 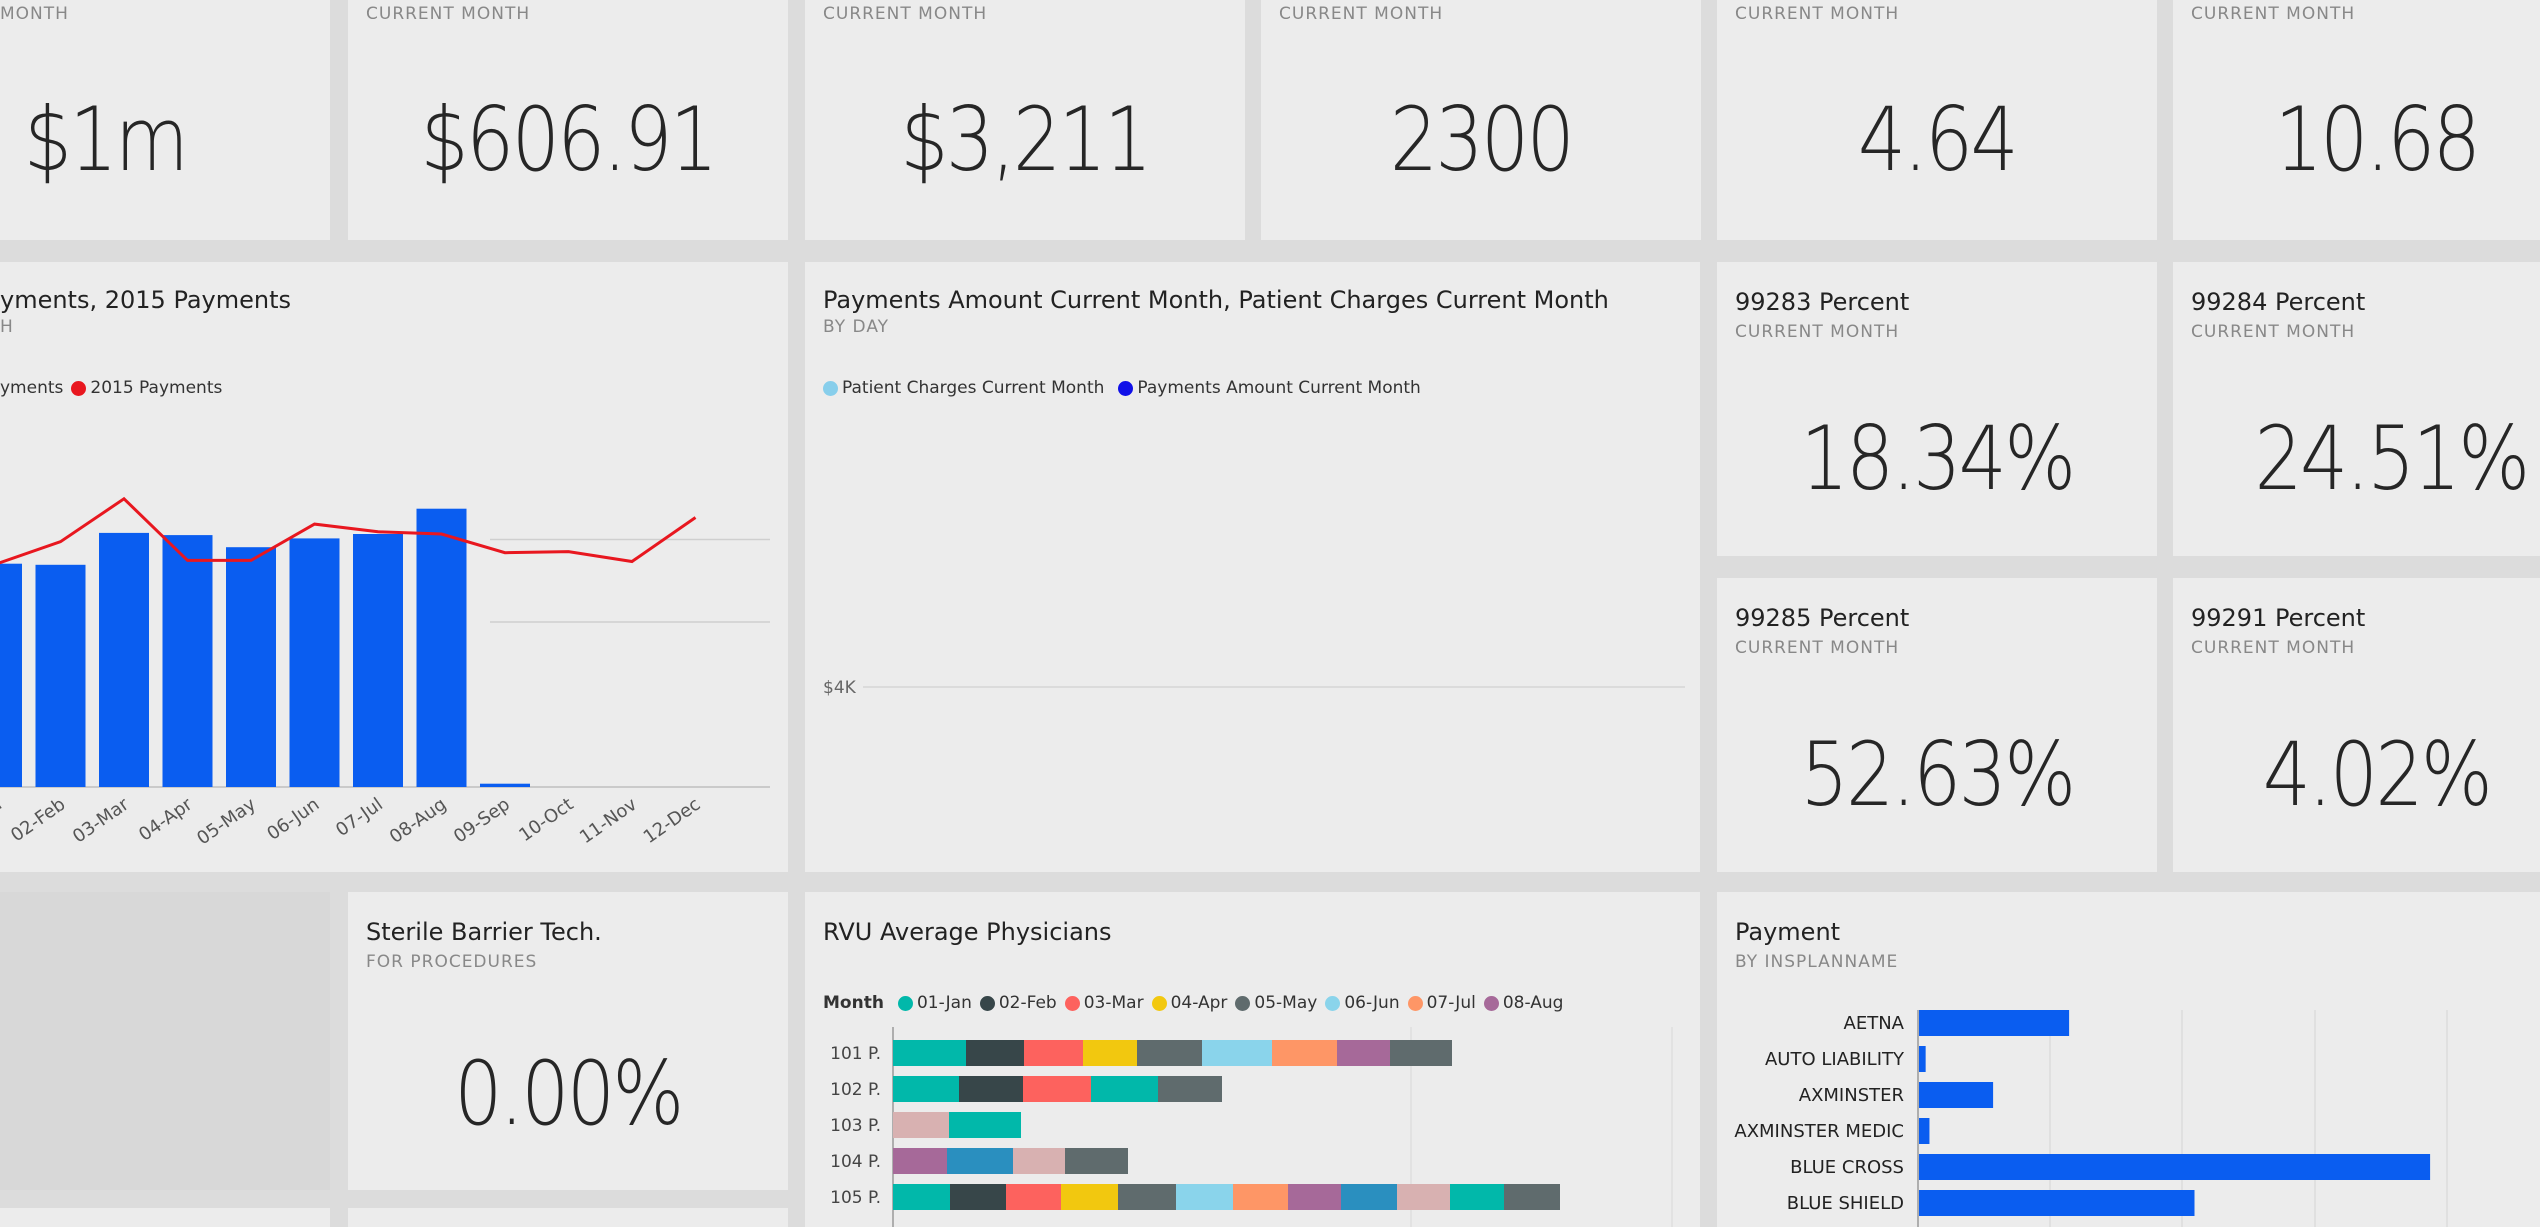 I want to click on kpi-tile-1: MONTH $1m, so click(x=165, y=120).